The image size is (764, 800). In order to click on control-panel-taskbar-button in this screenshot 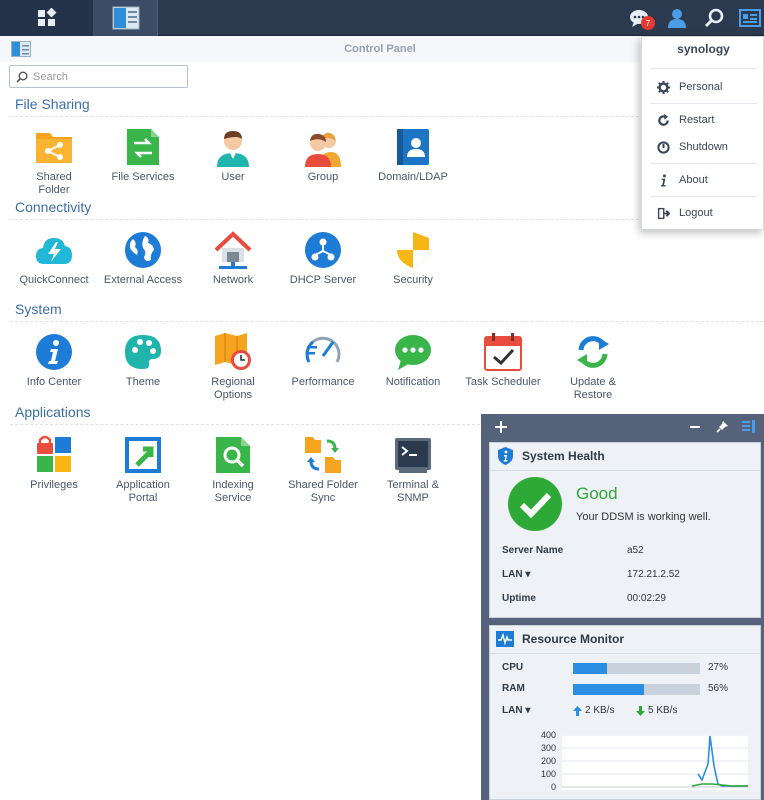, I will do `click(126, 18)`.